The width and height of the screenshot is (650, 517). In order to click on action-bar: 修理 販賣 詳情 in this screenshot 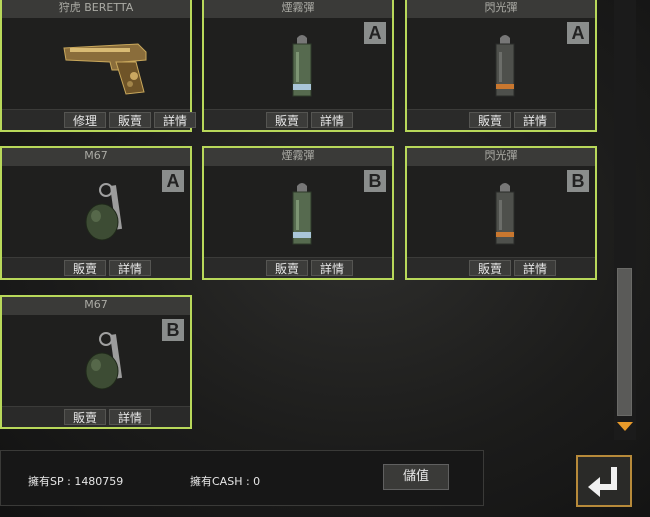, I will do `click(99, 119)`.